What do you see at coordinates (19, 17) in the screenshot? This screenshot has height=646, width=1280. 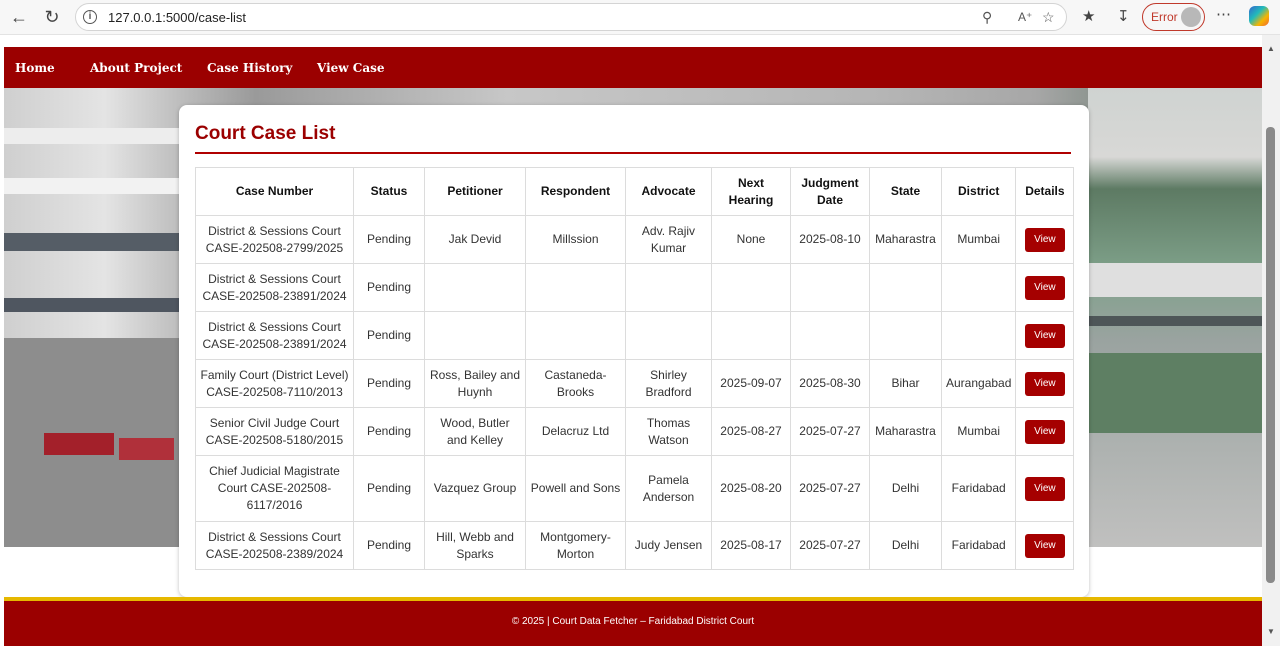 I see `back-arrow-icon: ←` at bounding box center [19, 17].